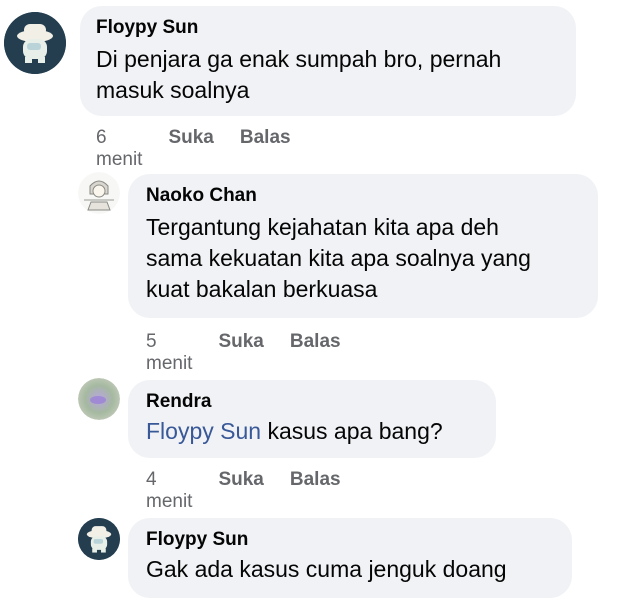 Image resolution: width=636 pixels, height=600 pixels. I want to click on comment-meta: 6 menit Suka Balas, so click(193, 149).